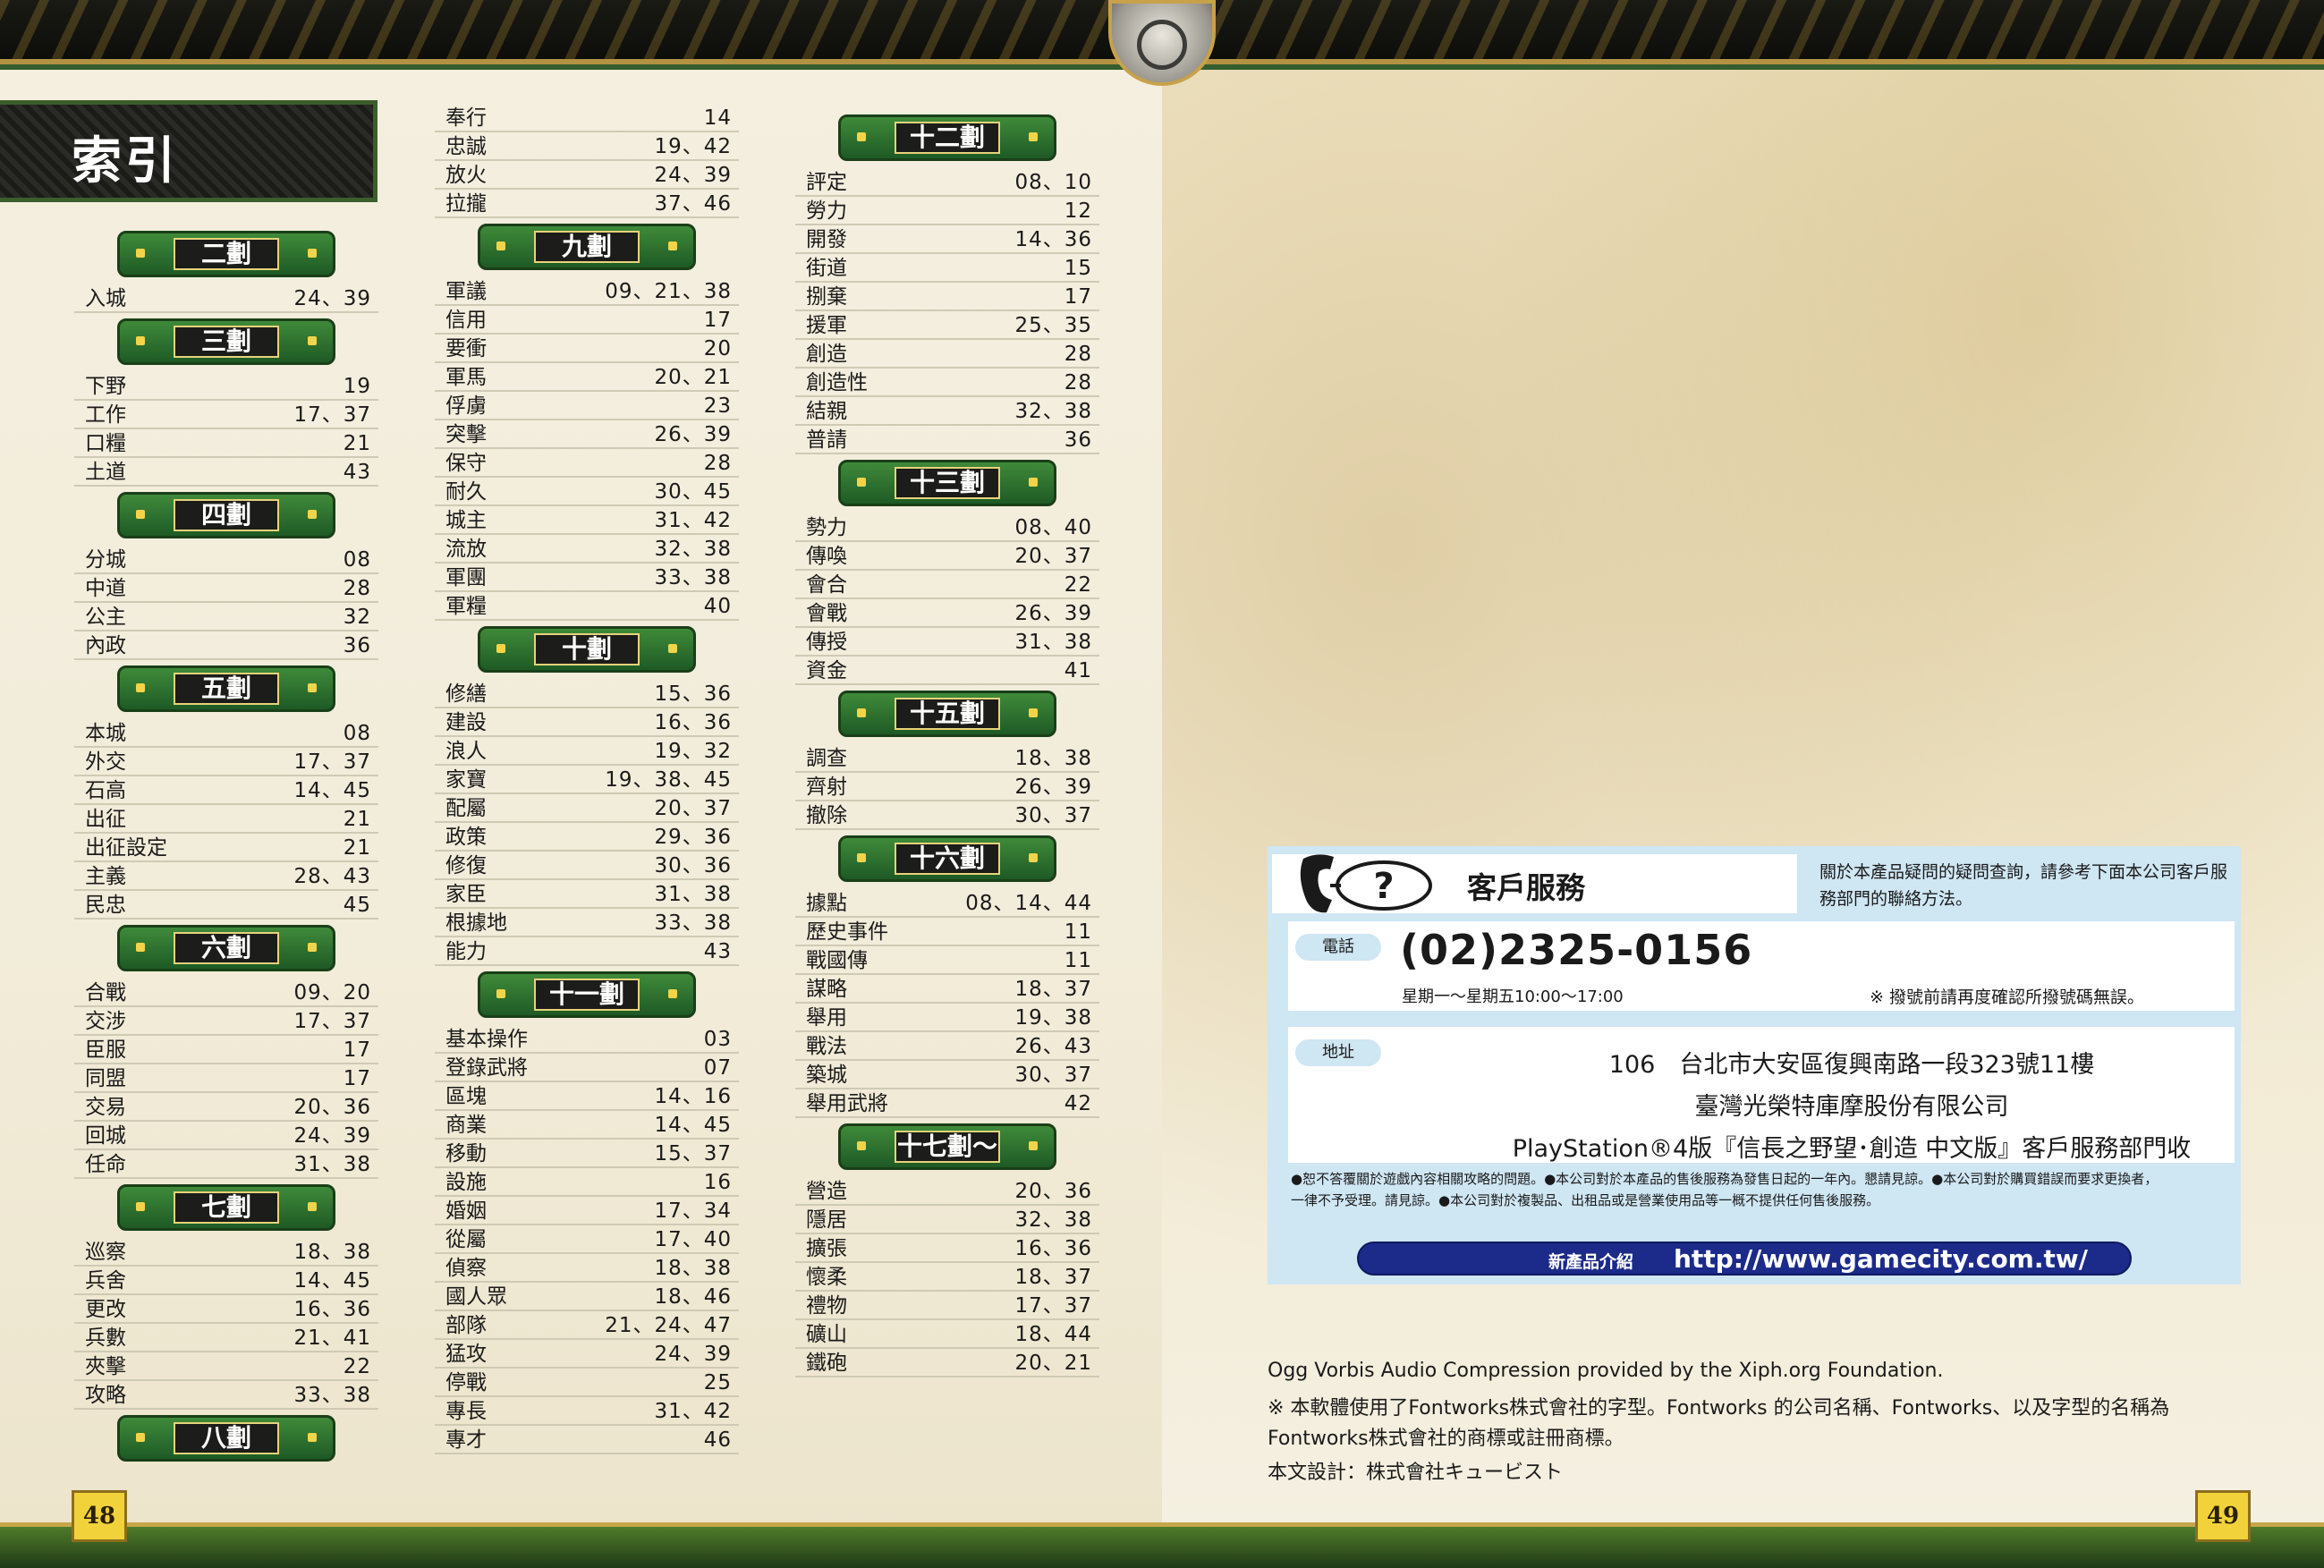 The width and height of the screenshot is (2324, 1568). I want to click on entry-term: 謀略, so click(827, 990).